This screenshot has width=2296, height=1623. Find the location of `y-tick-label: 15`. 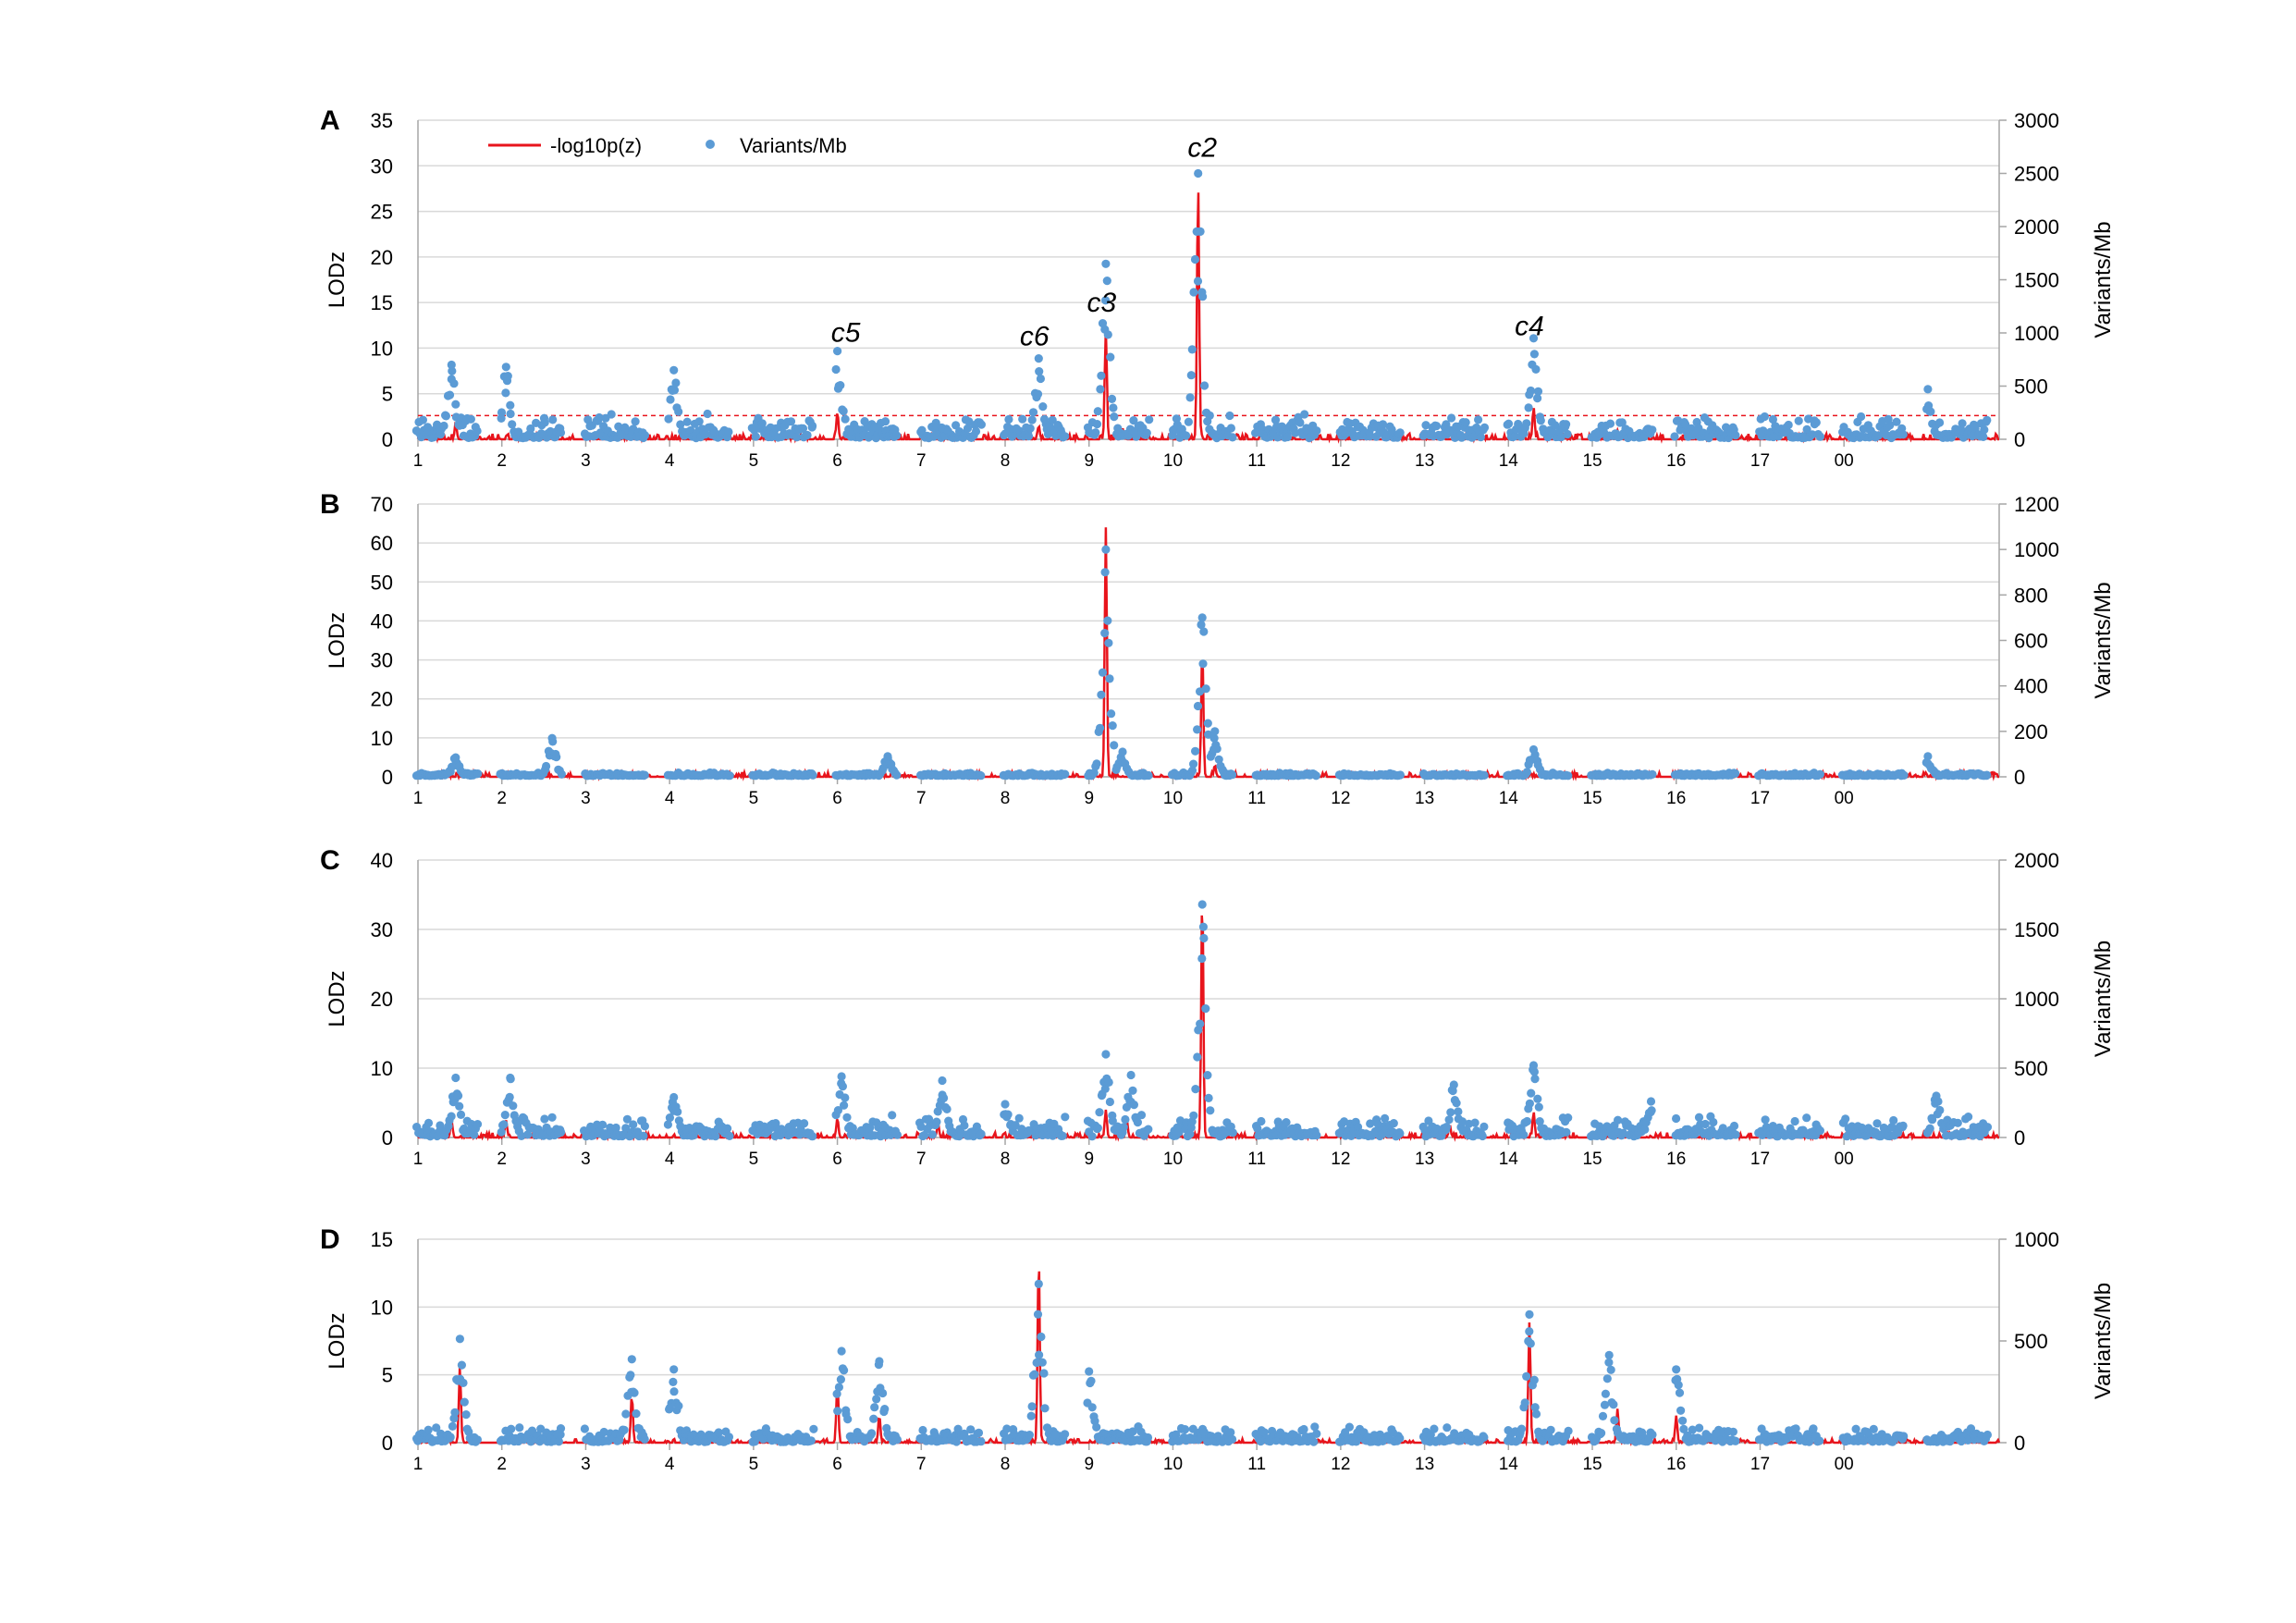

y-tick-label: 15 is located at coordinates (382, 302).